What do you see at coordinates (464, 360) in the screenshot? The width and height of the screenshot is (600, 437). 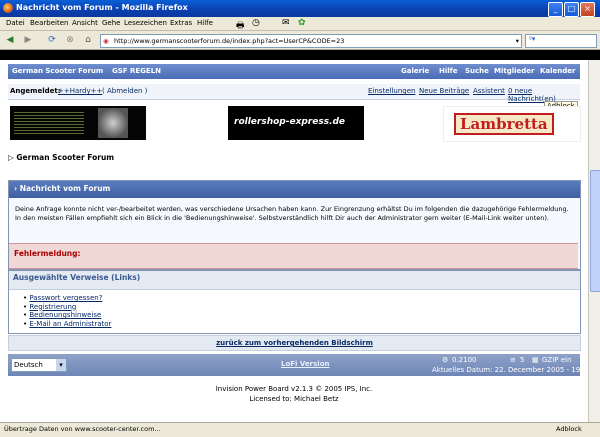 I see `exec-time: 0.2100` at bounding box center [464, 360].